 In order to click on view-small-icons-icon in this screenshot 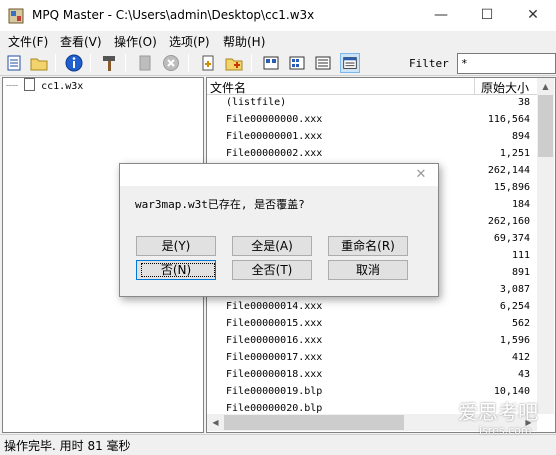, I will do `click(297, 63)`.